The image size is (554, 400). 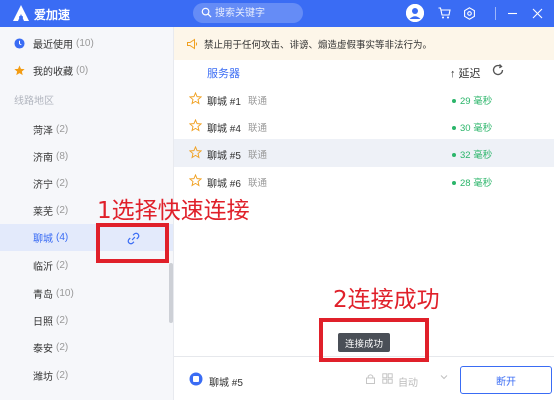 What do you see at coordinates (43, 322) in the screenshot?
I see `sidebar-item-label: 日照` at bounding box center [43, 322].